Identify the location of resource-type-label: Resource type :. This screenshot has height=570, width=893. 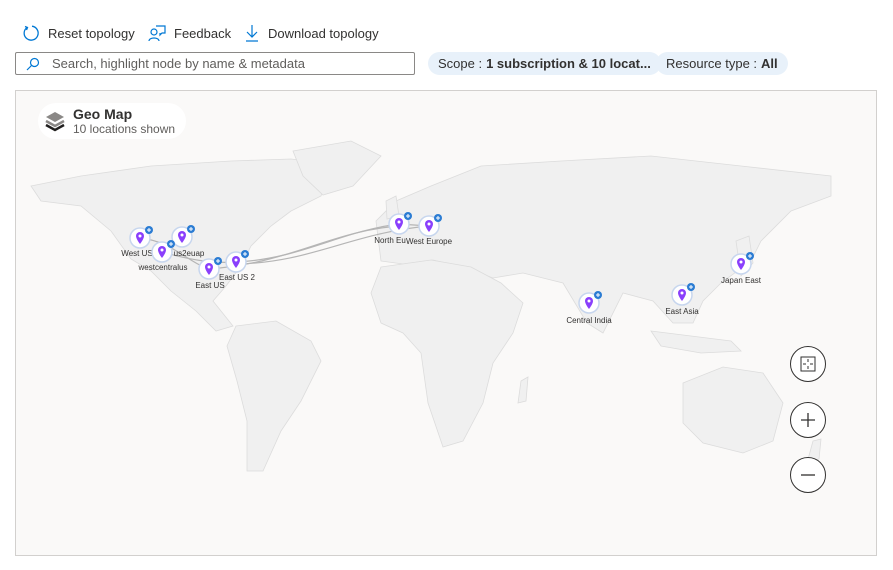
(712, 63).